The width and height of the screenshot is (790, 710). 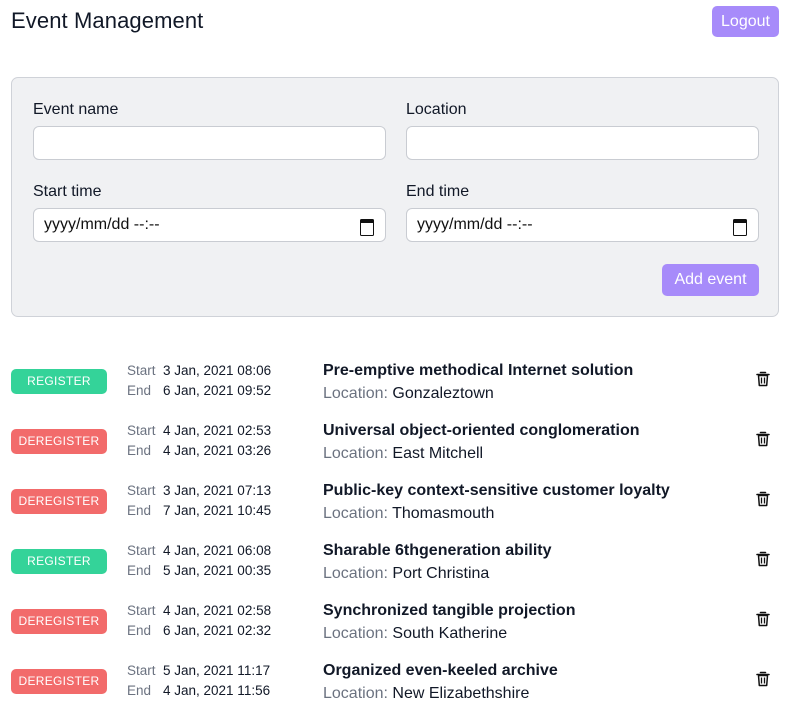 I want to click on start-time-placeholder: yyyy/mm/dd --:--, so click(x=102, y=224).